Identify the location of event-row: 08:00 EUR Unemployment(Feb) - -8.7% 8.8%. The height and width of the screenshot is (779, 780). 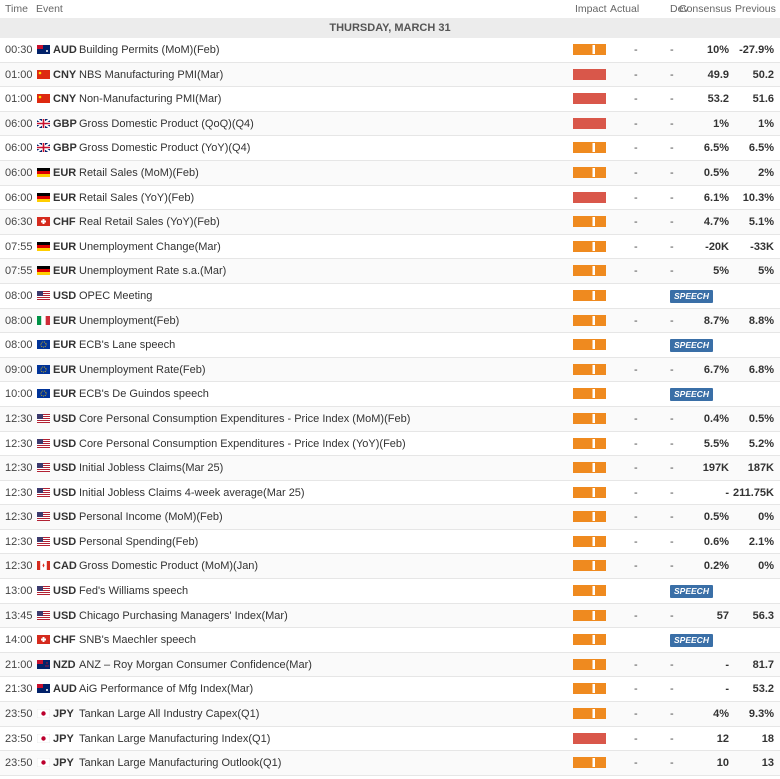
(390, 321).